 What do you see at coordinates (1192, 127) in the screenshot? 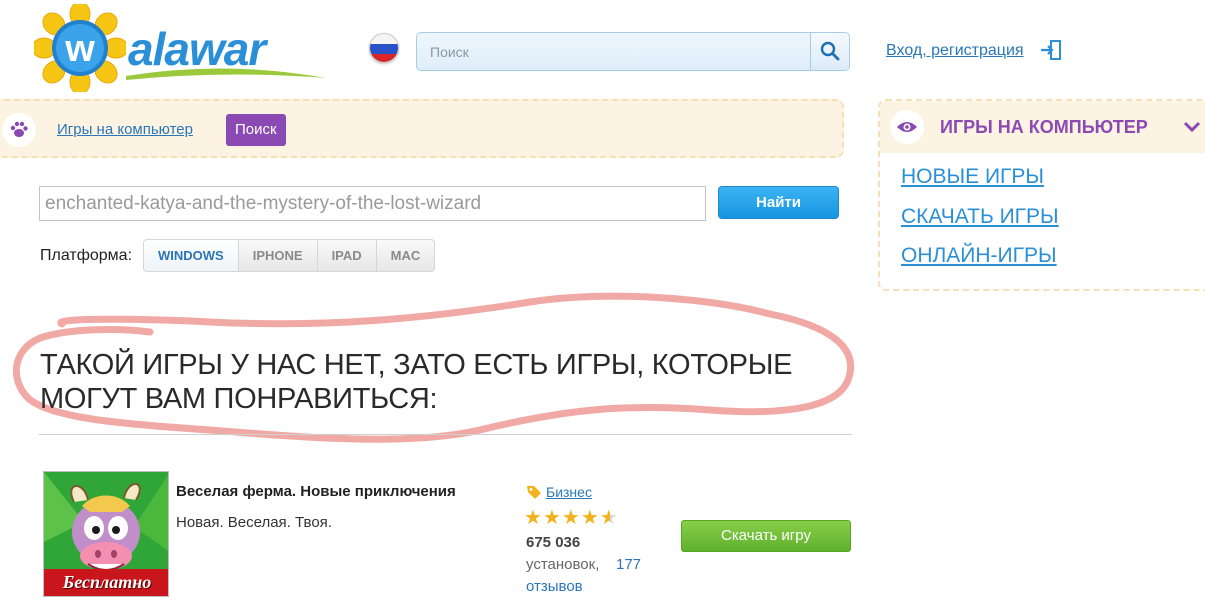
I see `chevron-down-icon` at bounding box center [1192, 127].